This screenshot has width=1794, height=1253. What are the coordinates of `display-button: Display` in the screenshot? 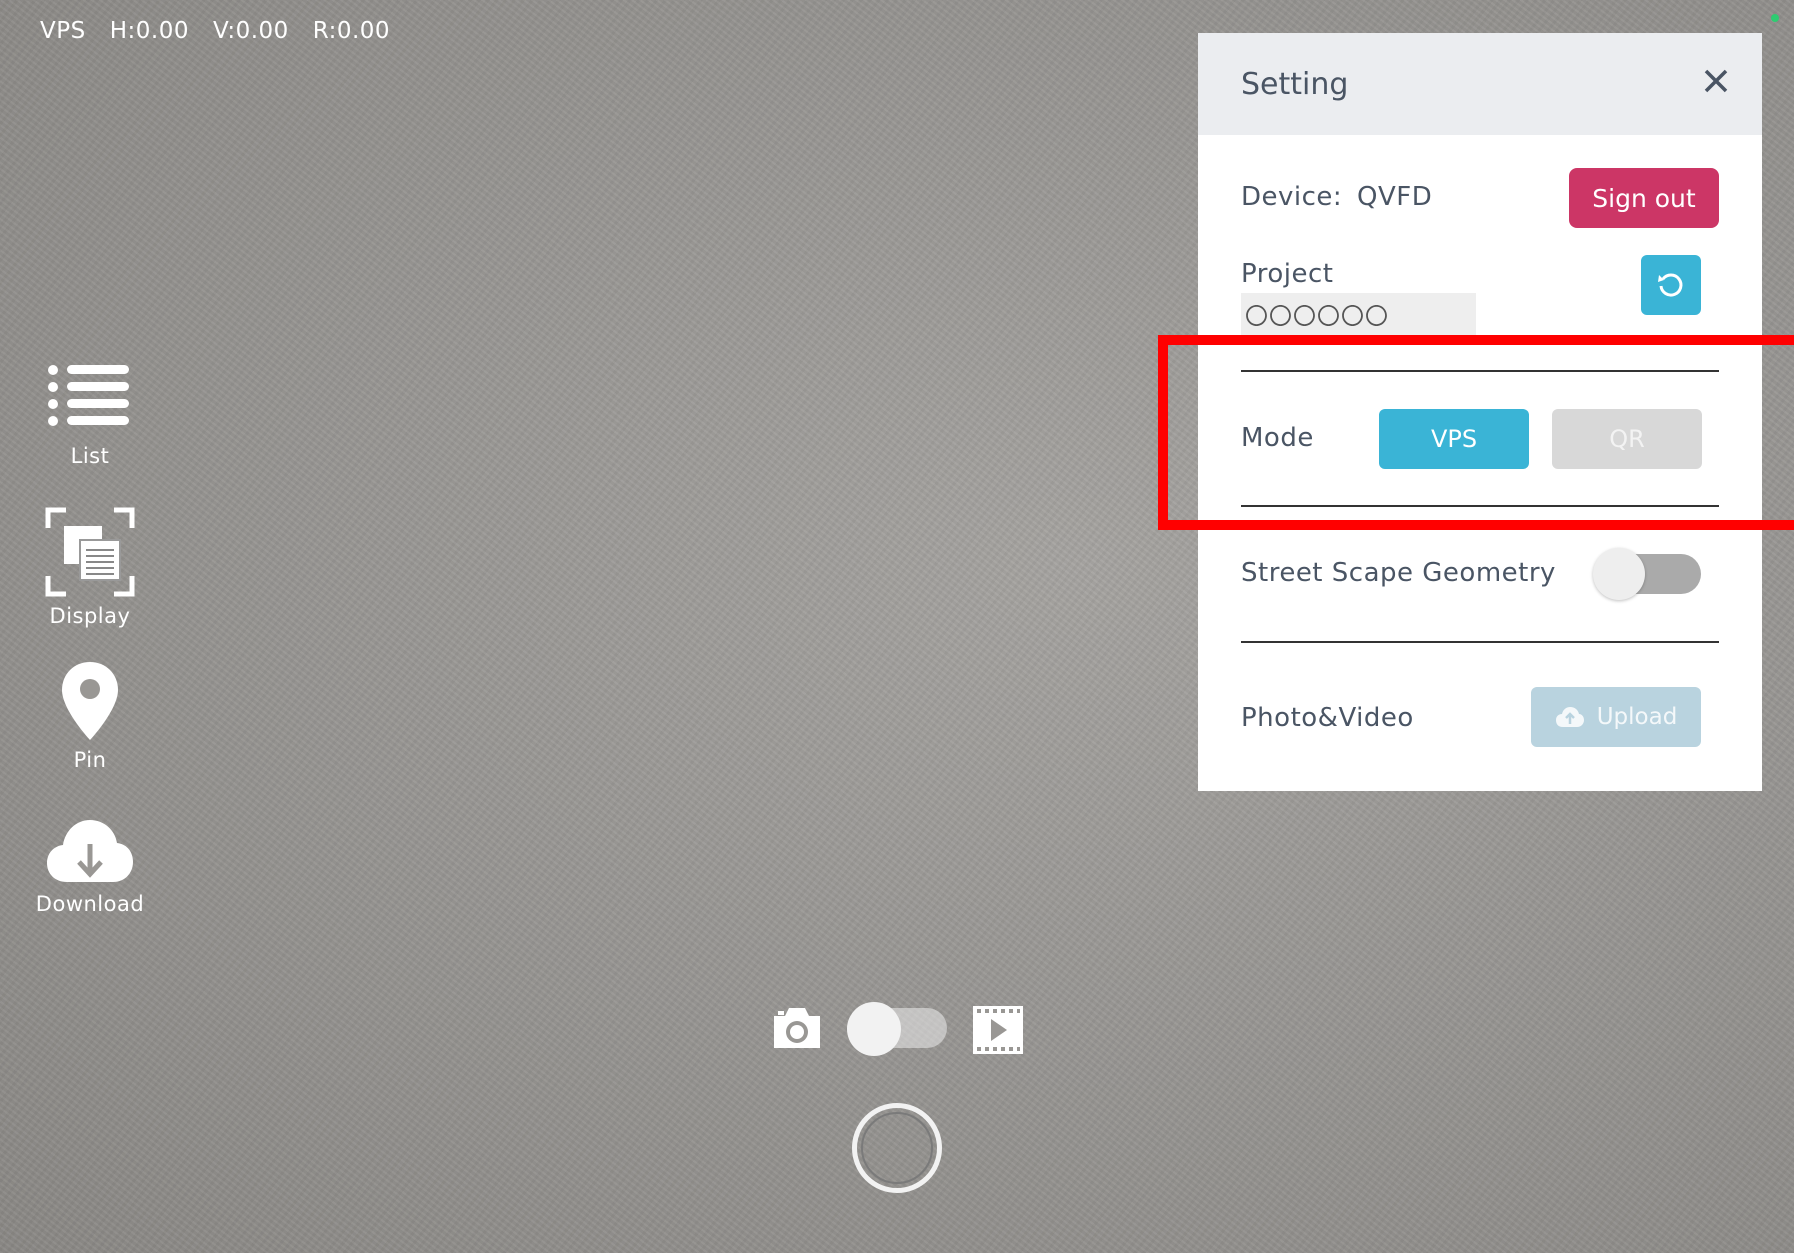 It's located at (90, 567).